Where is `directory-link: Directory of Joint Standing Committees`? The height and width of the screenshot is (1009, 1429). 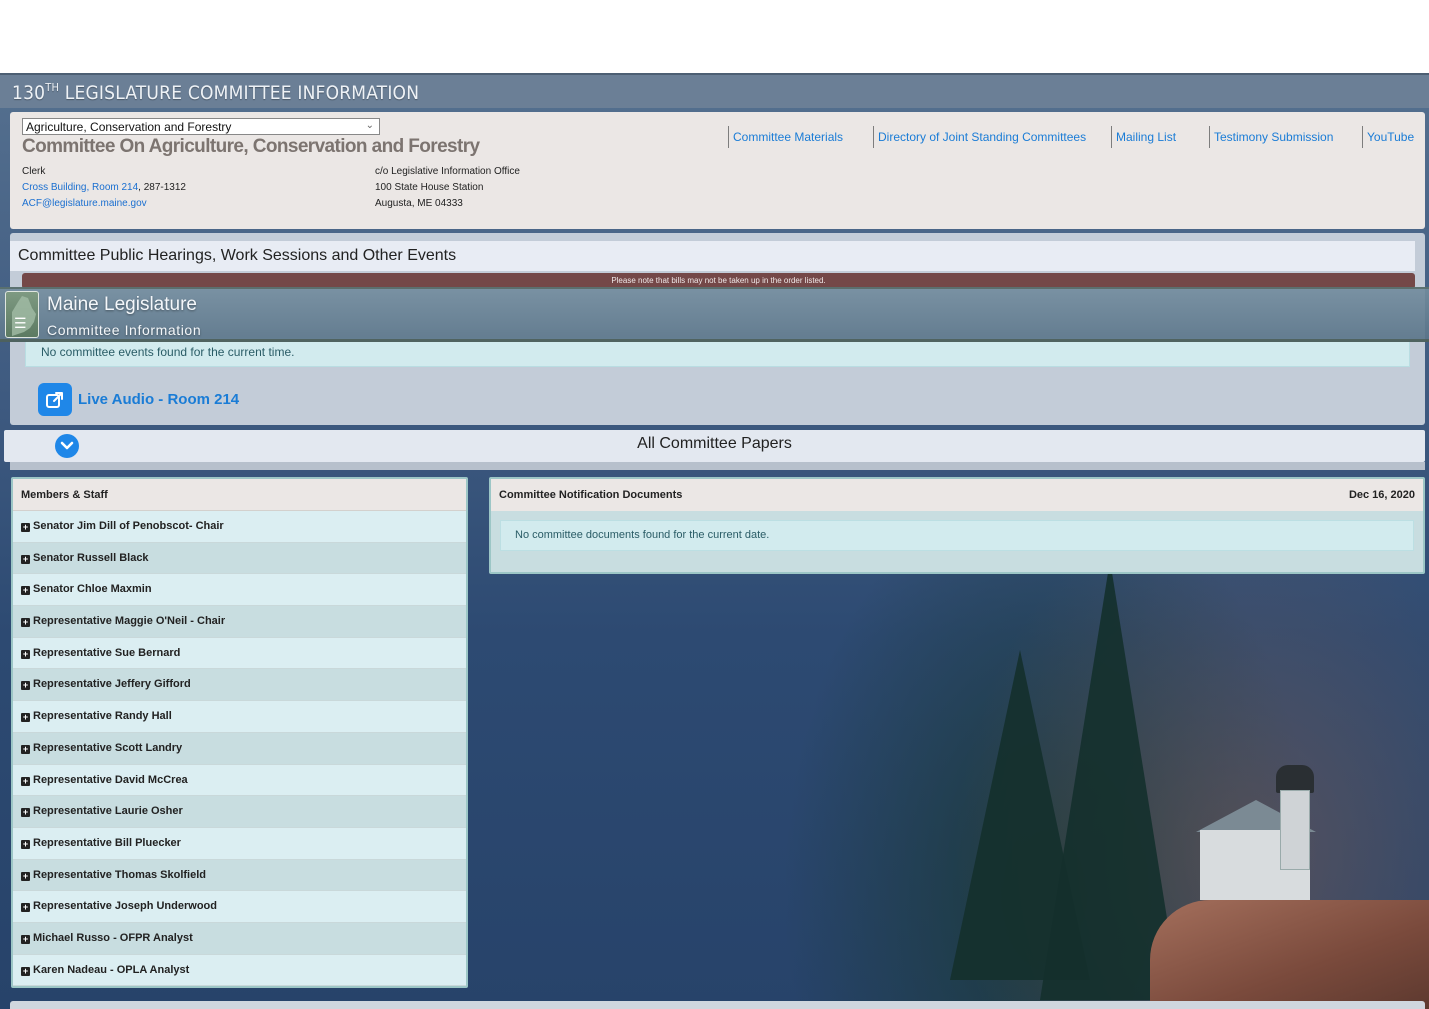
directory-link: Directory of Joint Standing Committees is located at coordinates (979, 137).